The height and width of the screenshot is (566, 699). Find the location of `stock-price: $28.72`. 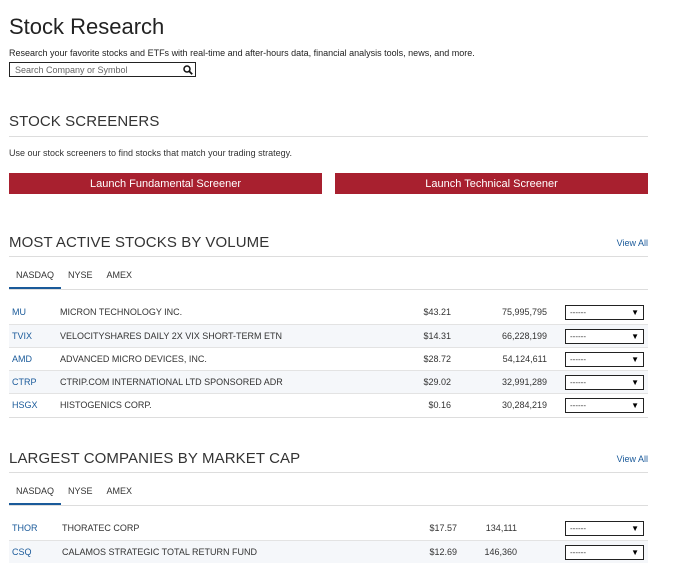

stock-price: $28.72 is located at coordinates (437, 359).